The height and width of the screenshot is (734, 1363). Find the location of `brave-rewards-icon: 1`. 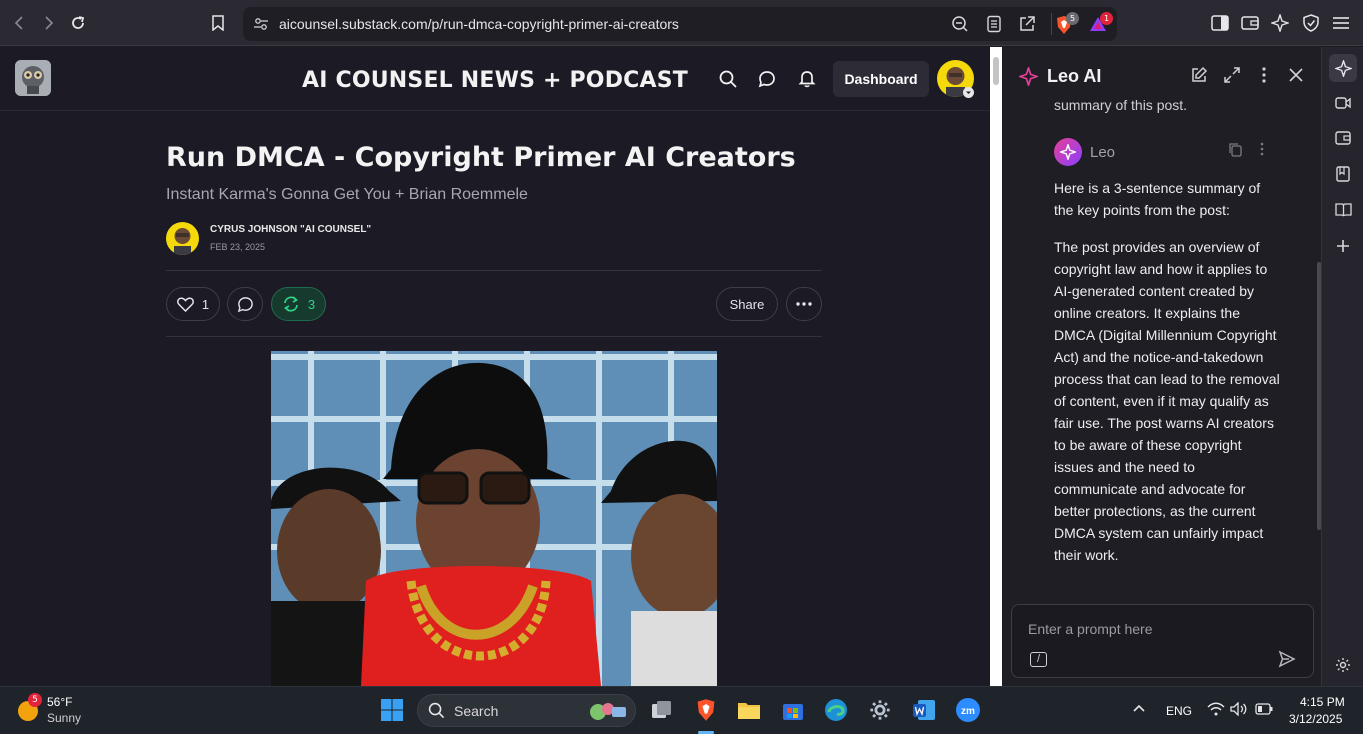

brave-rewards-icon: 1 is located at coordinates (1101, 22).